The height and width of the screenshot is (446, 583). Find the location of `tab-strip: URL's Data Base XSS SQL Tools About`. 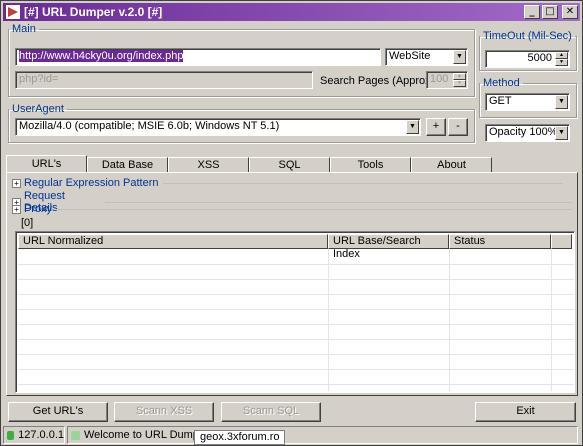

tab-strip: URL's Data Base XSS SQL Tools About is located at coordinates (249, 164).